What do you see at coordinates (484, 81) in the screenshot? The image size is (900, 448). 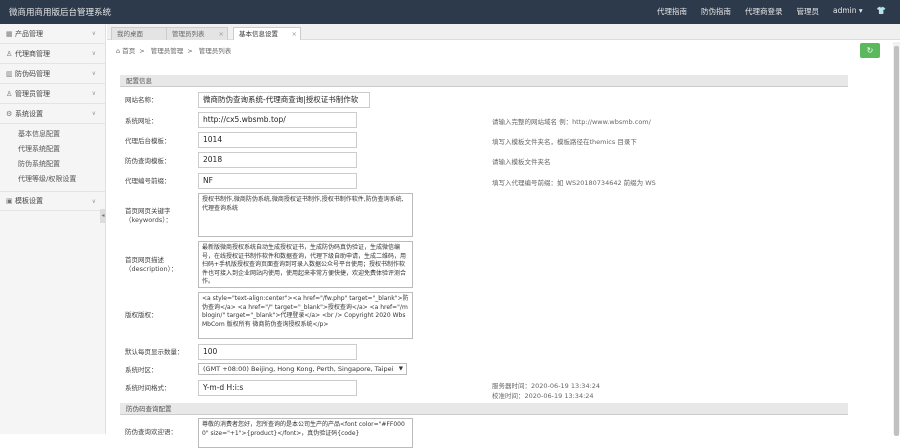 I see `section-header-basic: 配置信息` at bounding box center [484, 81].